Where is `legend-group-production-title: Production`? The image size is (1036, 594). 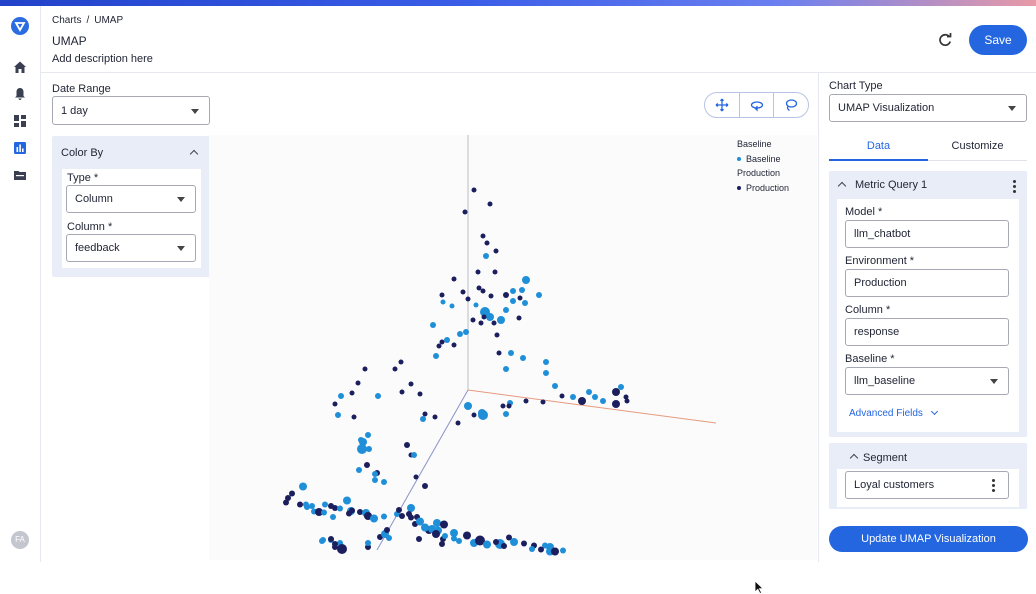
legend-group-production-title: Production is located at coordinates (759, 173).